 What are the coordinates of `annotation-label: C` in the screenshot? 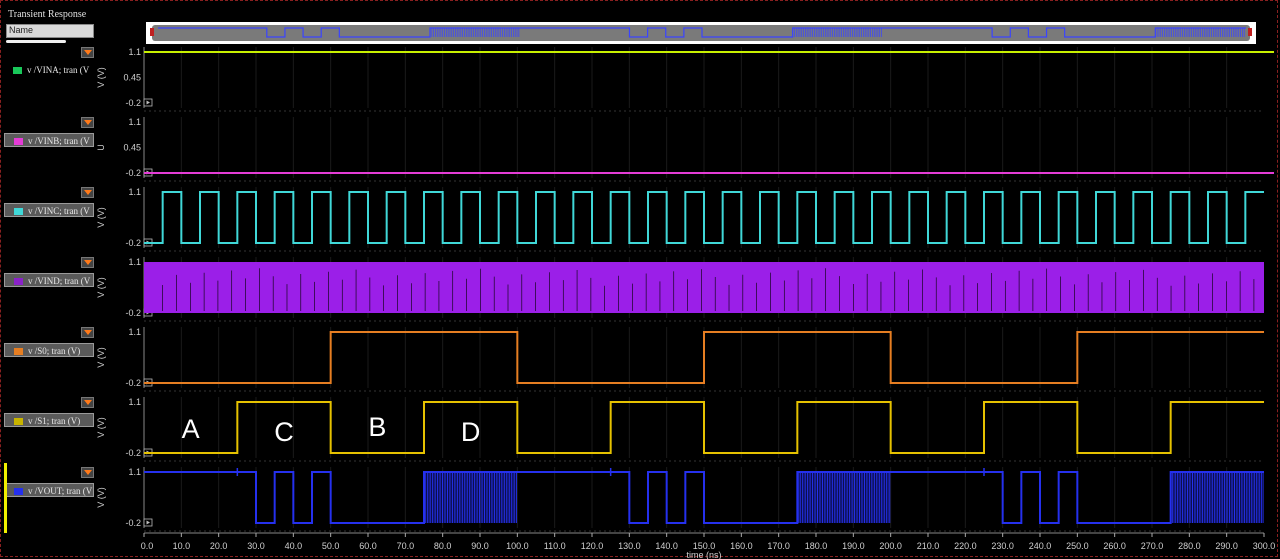 It's located at (284, 432).